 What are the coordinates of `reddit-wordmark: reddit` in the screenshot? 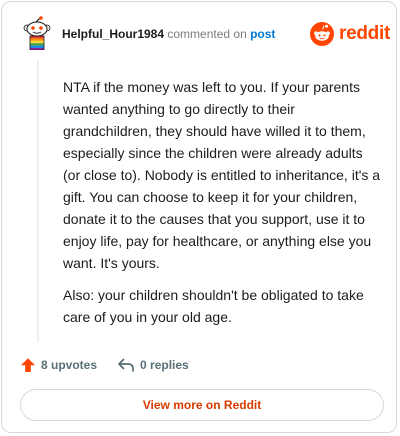 It's located at (364, 33).